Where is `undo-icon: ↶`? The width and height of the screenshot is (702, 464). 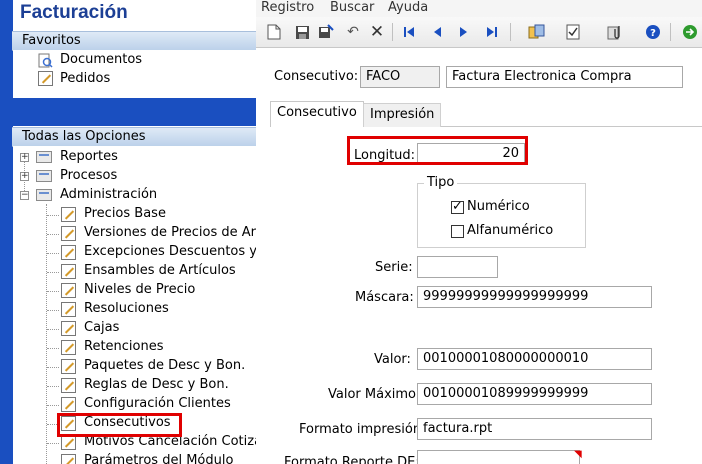
undo-icon: ↶ is located at coordinates (353, 32).